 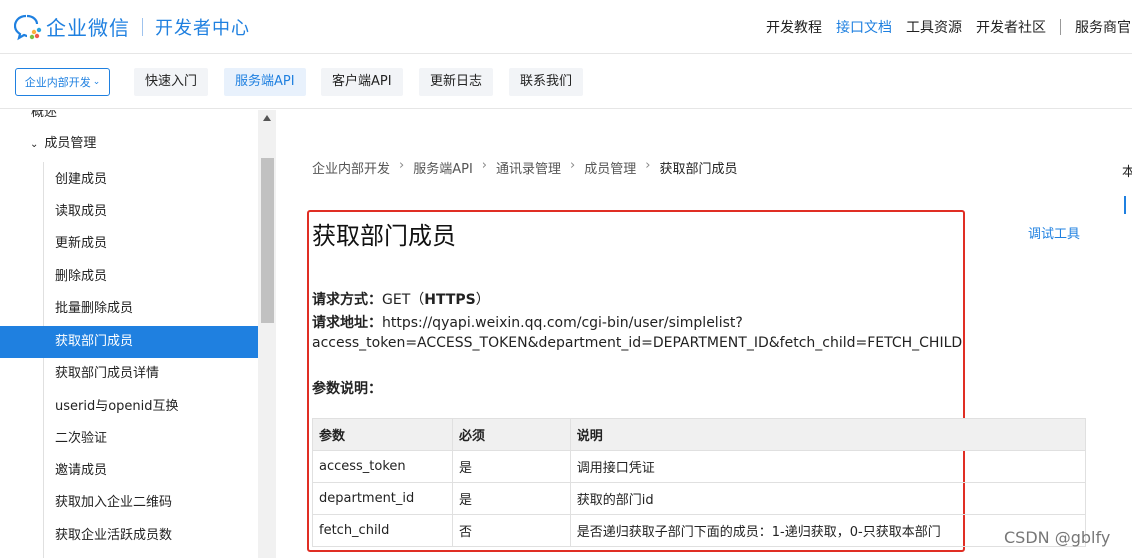 What do you see at coordinates (450, 300) in the screenshot?
I see `method-protocol: HTTPS` at bounding box center [450, 300].